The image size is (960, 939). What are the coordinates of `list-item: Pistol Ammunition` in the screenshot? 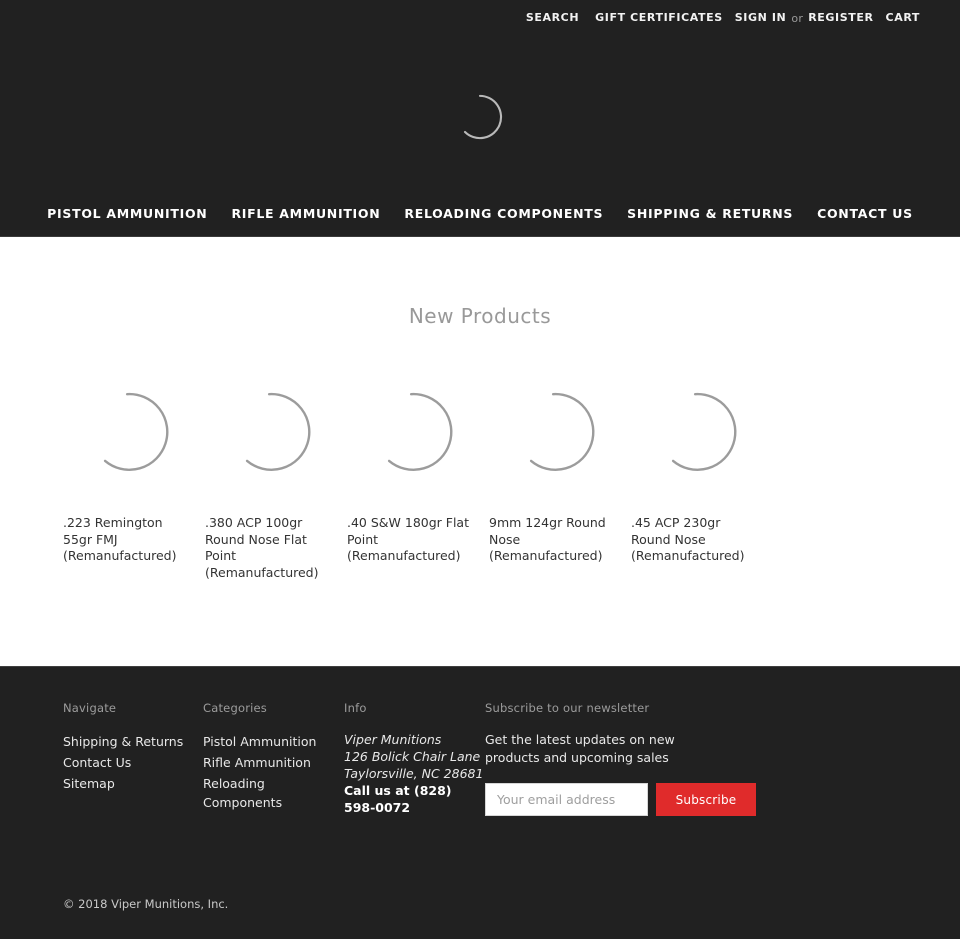 It's located at (273, 740).